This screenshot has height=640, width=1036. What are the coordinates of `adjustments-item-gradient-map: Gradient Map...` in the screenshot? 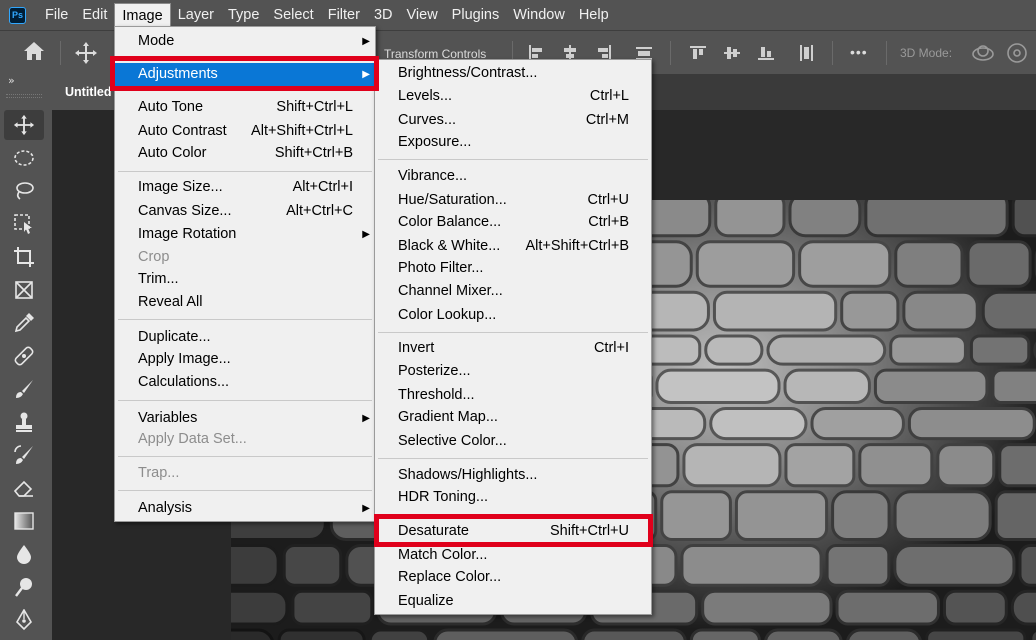 It's located at (513, 417).